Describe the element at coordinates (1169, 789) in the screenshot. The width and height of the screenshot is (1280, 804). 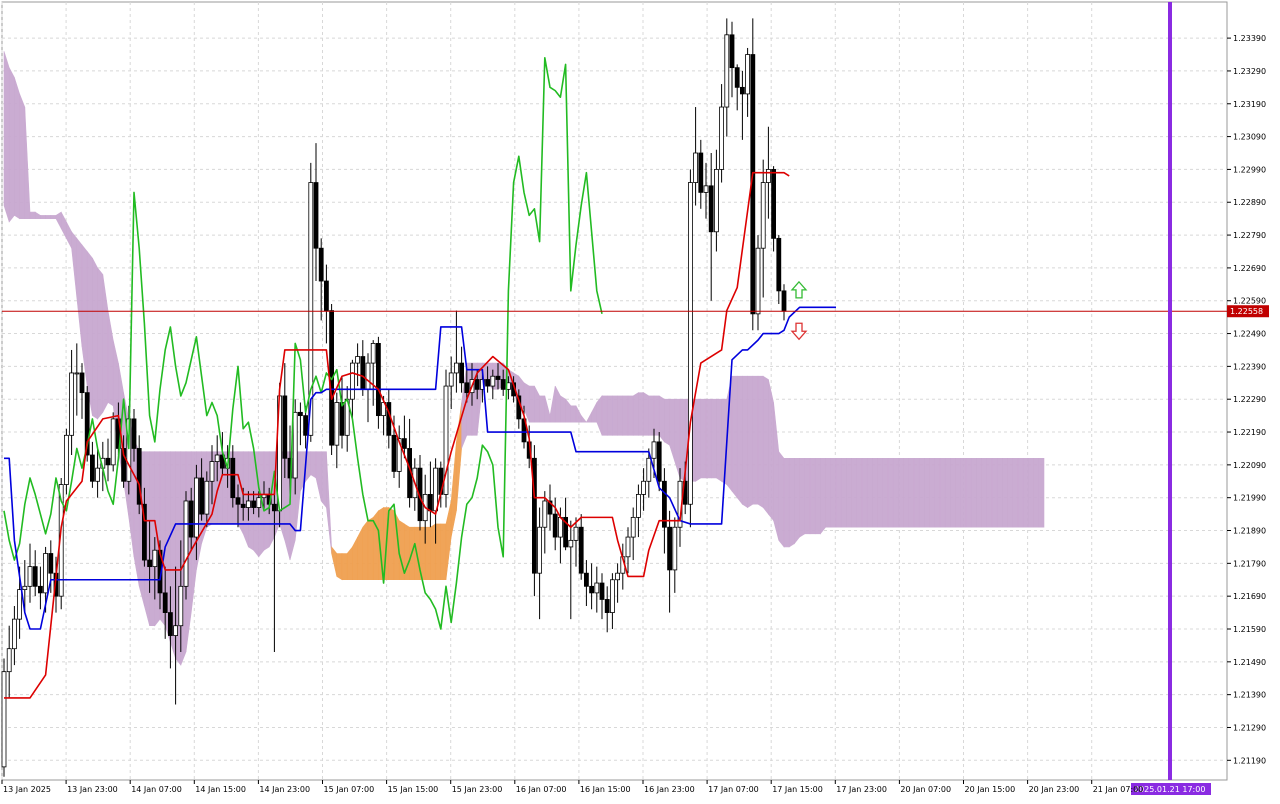
I see `time-cursor-label: 2025.01.21 17:00` at that location.